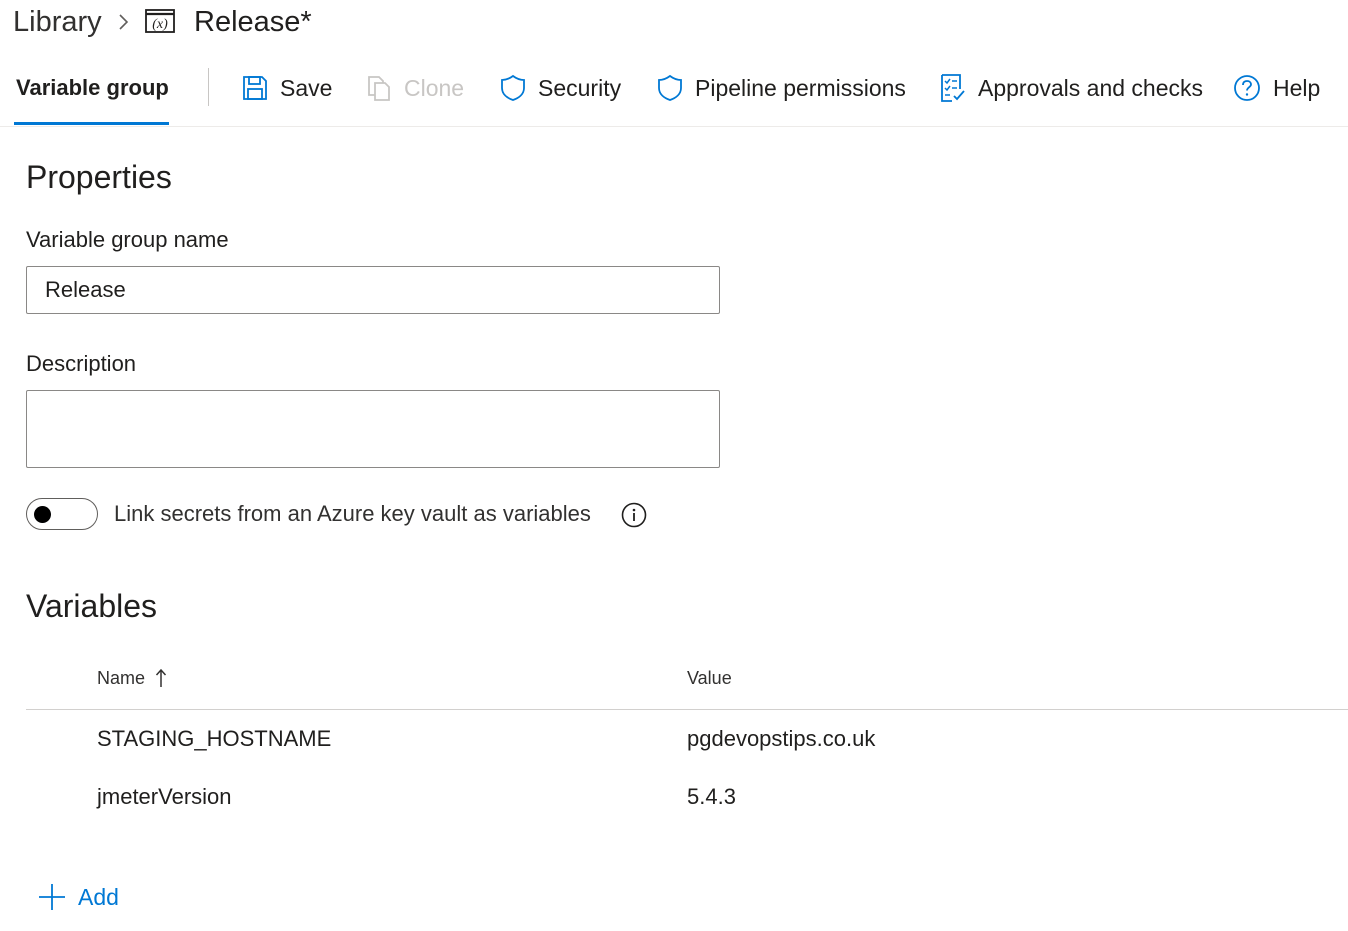 This screenshot has width=1348, height=931. Describe the element at coordinates (800, 88) in the screenshot. I see `pipeline-permissions-label: Pipeline permissions` at that location.